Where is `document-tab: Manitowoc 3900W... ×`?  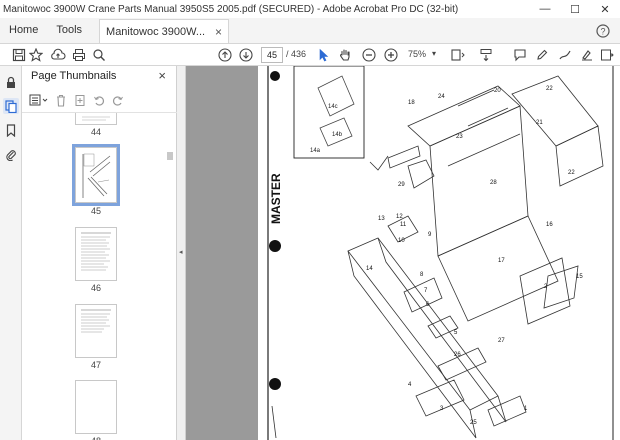 document-tab: Manitowoc 3900W... × is located at coordinates (164, 31).